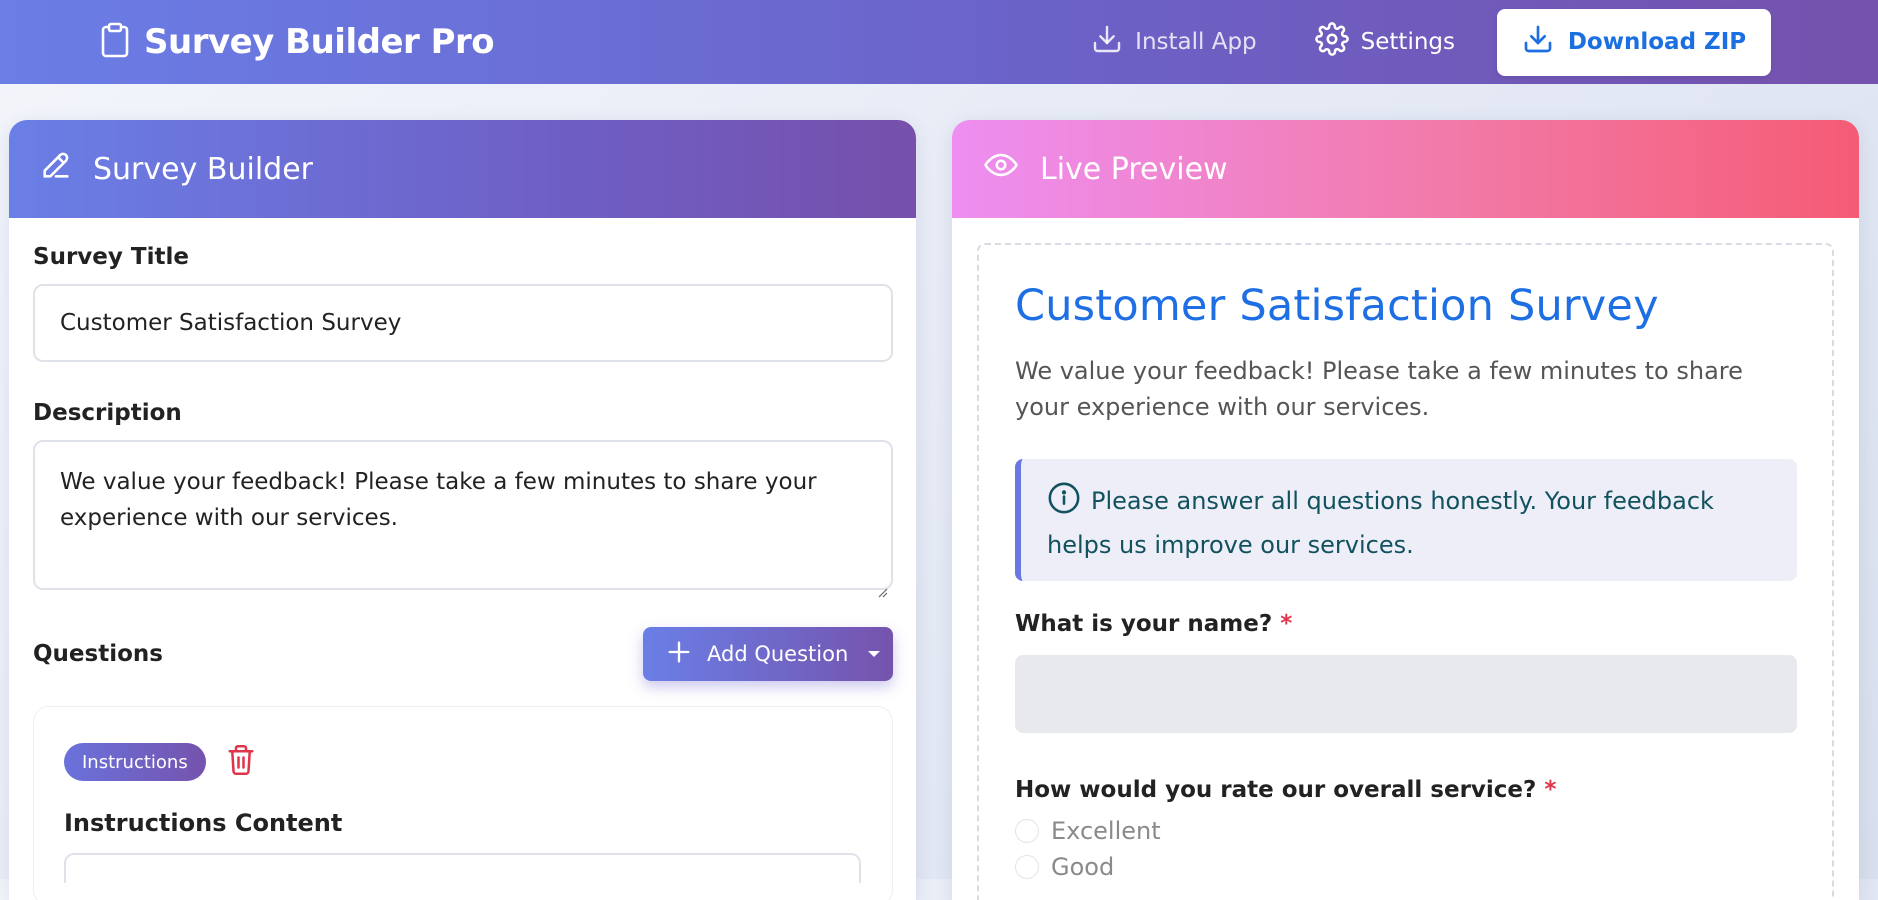 This screenshot has width=1878, height=900. Describe the element at coordinates (1337, 306) in the screenshot. I see `preview-survey-title: Customer Satisfaction Survey` at that location.